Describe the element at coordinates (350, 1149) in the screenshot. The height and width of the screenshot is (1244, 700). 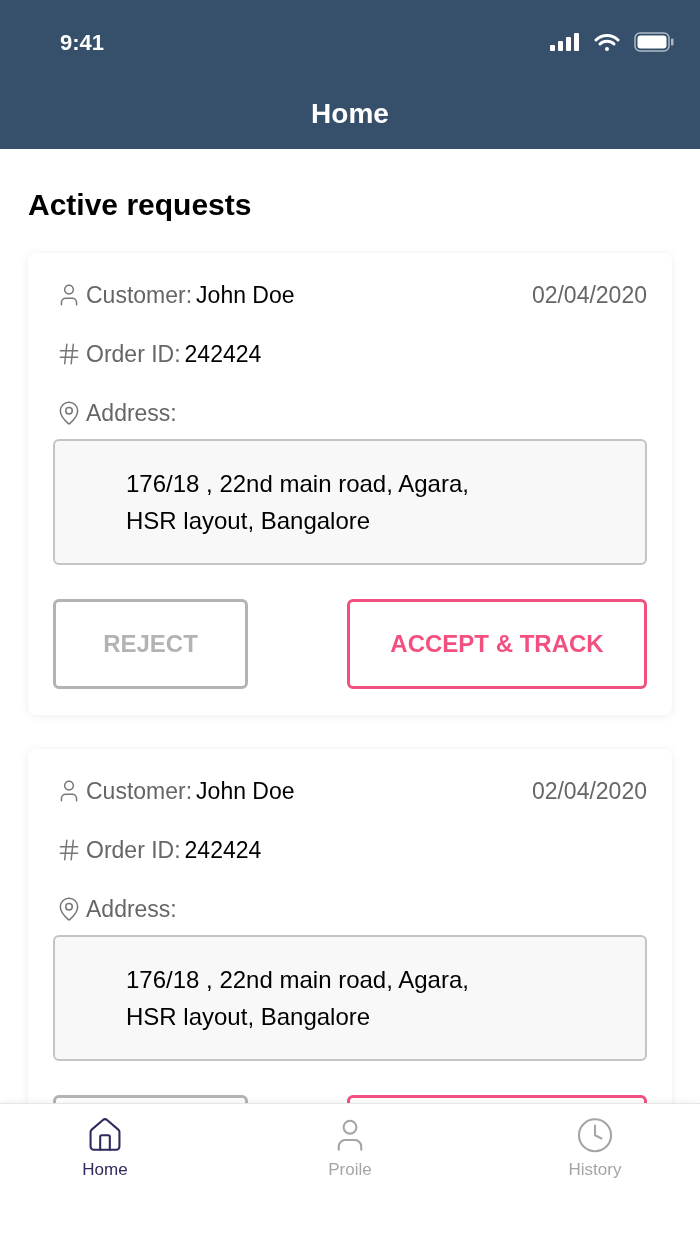
I see `tab-item: Proile` at that location.